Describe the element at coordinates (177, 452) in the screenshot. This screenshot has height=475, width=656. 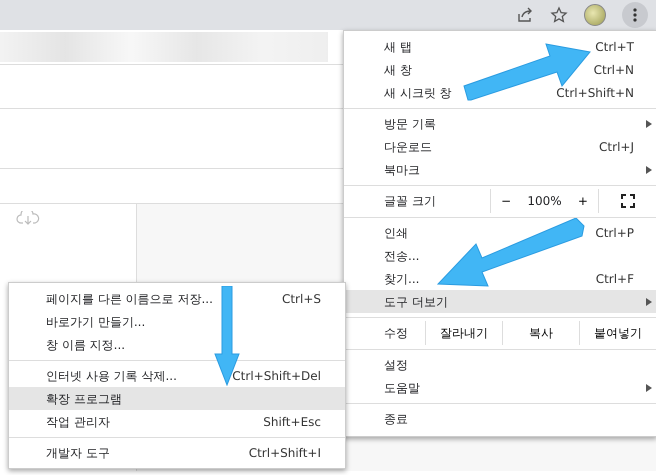
I see `menu-item: 개발자 도구 Ctrl+Shift+I` at that location.